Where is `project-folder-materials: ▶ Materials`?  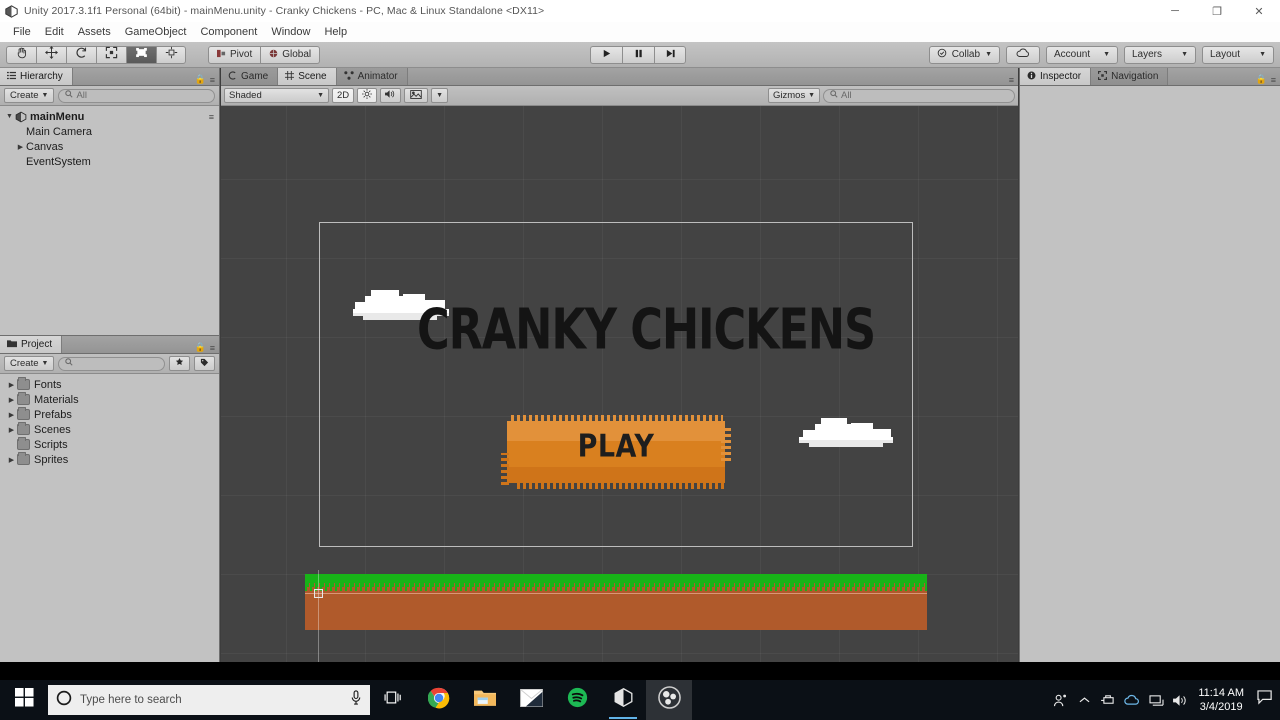
project-folder-materials: ▶ Materials is located at coordinates (109, 399).